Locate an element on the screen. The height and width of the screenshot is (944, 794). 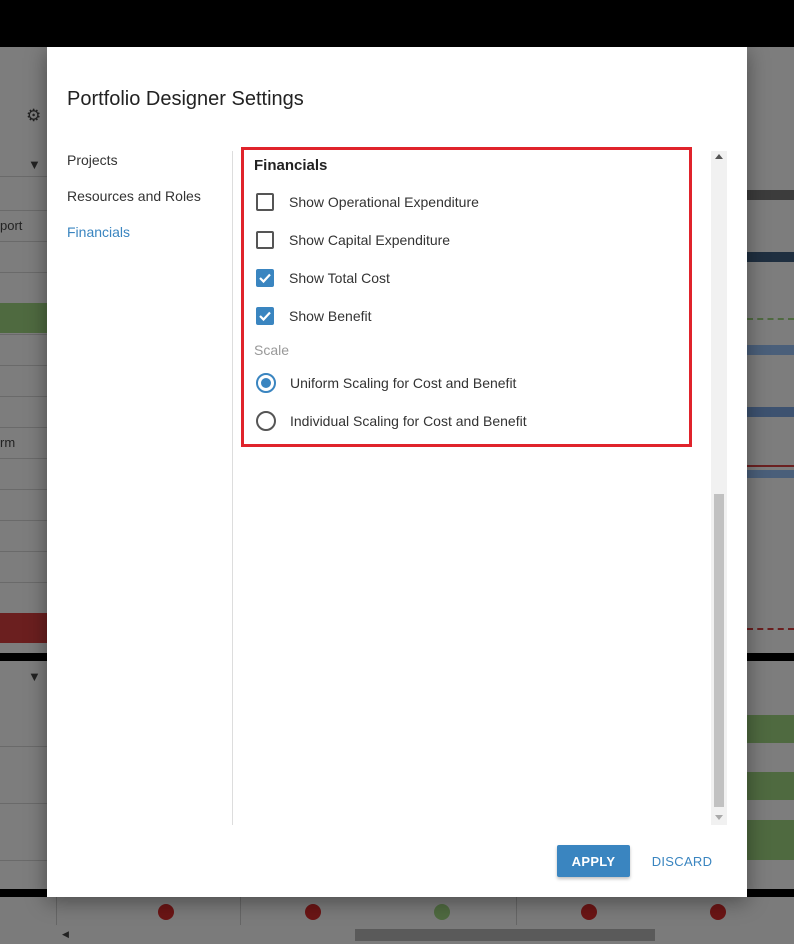
nav-item-resources-and-roles: Resources and Roles is located at coordinates (147, 205).